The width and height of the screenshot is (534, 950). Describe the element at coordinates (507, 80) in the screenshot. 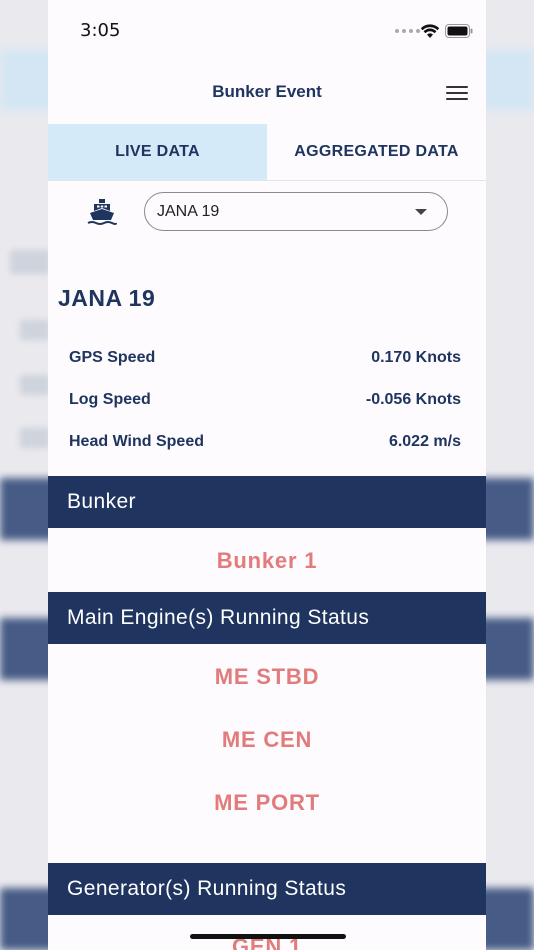

I see `background-blur-panel` at that location.